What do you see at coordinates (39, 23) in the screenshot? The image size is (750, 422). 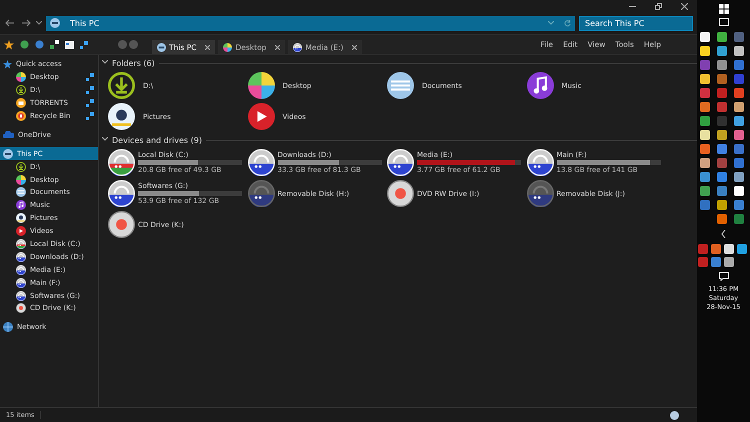 I see `dropdown-icon` at bounding box center [39, 23].